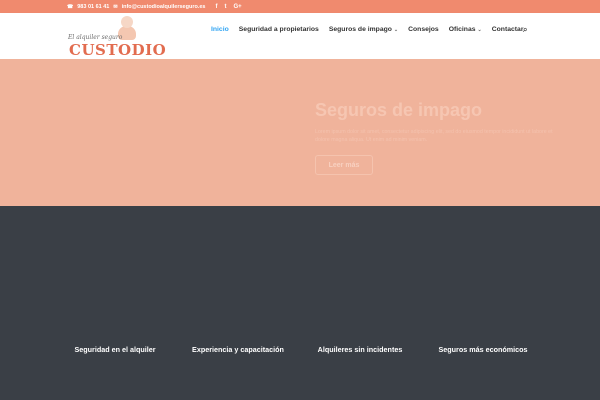 Image resolution: width=600 pixels, height=400 pixels. I want to click on nav-item-seguros-impago: Seguros de impago ⌄, so click(363, 29).